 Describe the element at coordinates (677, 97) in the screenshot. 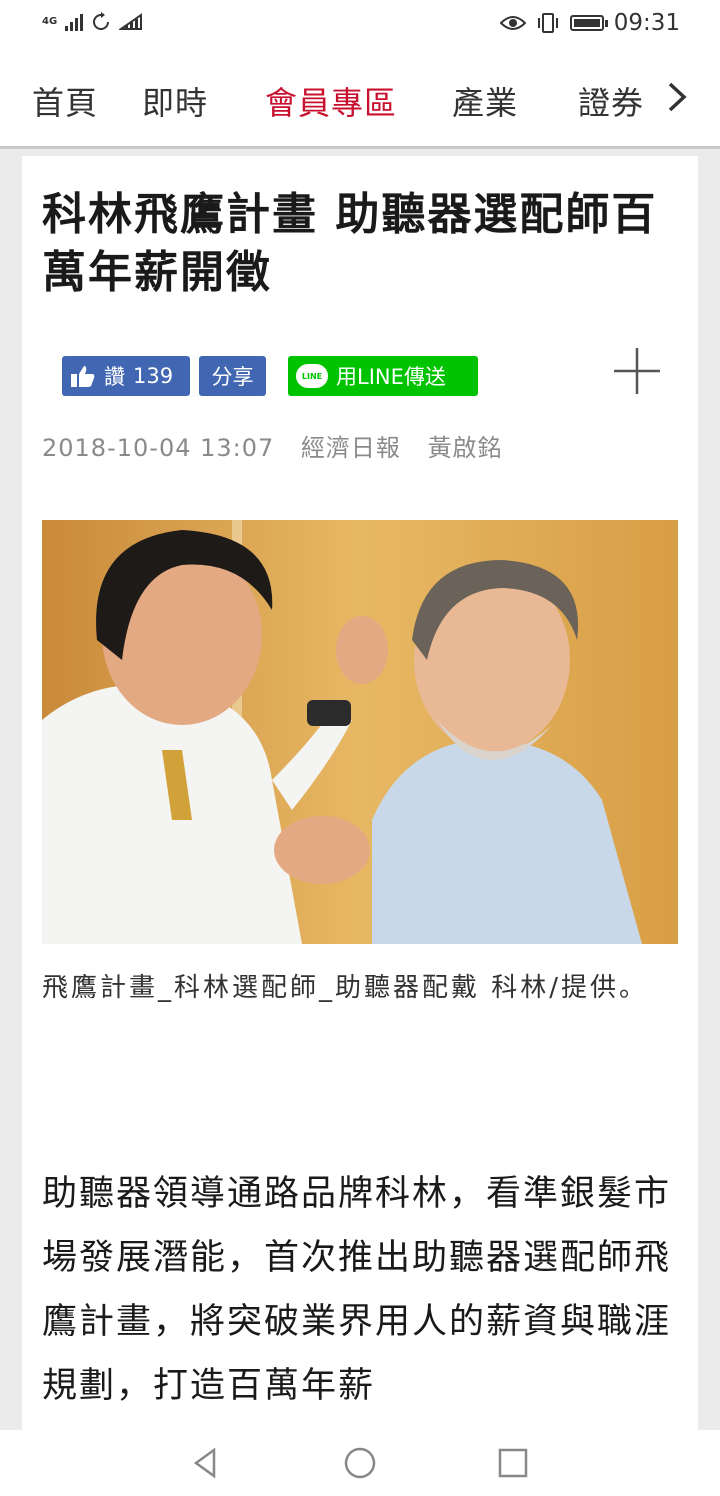

I see `chevron-right-icon` at that location.